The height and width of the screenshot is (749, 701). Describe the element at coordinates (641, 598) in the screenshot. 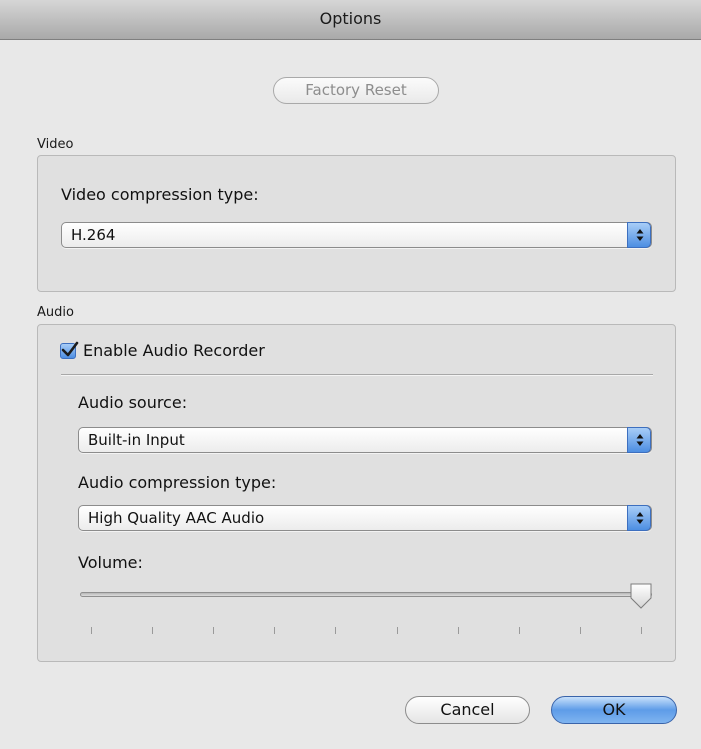

I see `slider-knob-icon` at that location.